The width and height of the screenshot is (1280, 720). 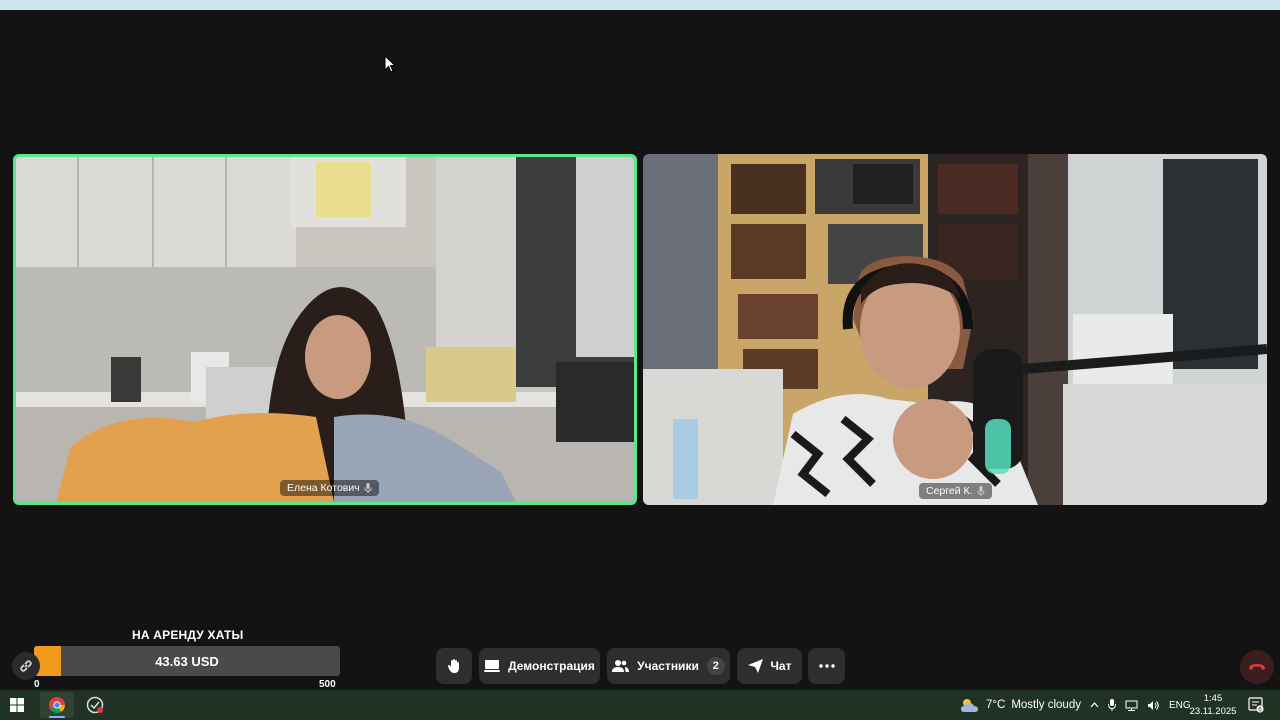 I want to click on more-icon, so click(x=826, y=666).